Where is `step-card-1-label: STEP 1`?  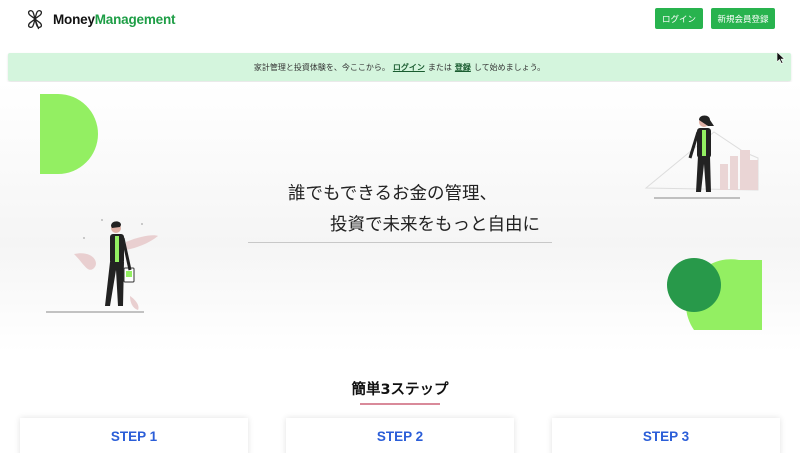 step-card-1-label: STEP 1 is located at coordinates (134, 436).